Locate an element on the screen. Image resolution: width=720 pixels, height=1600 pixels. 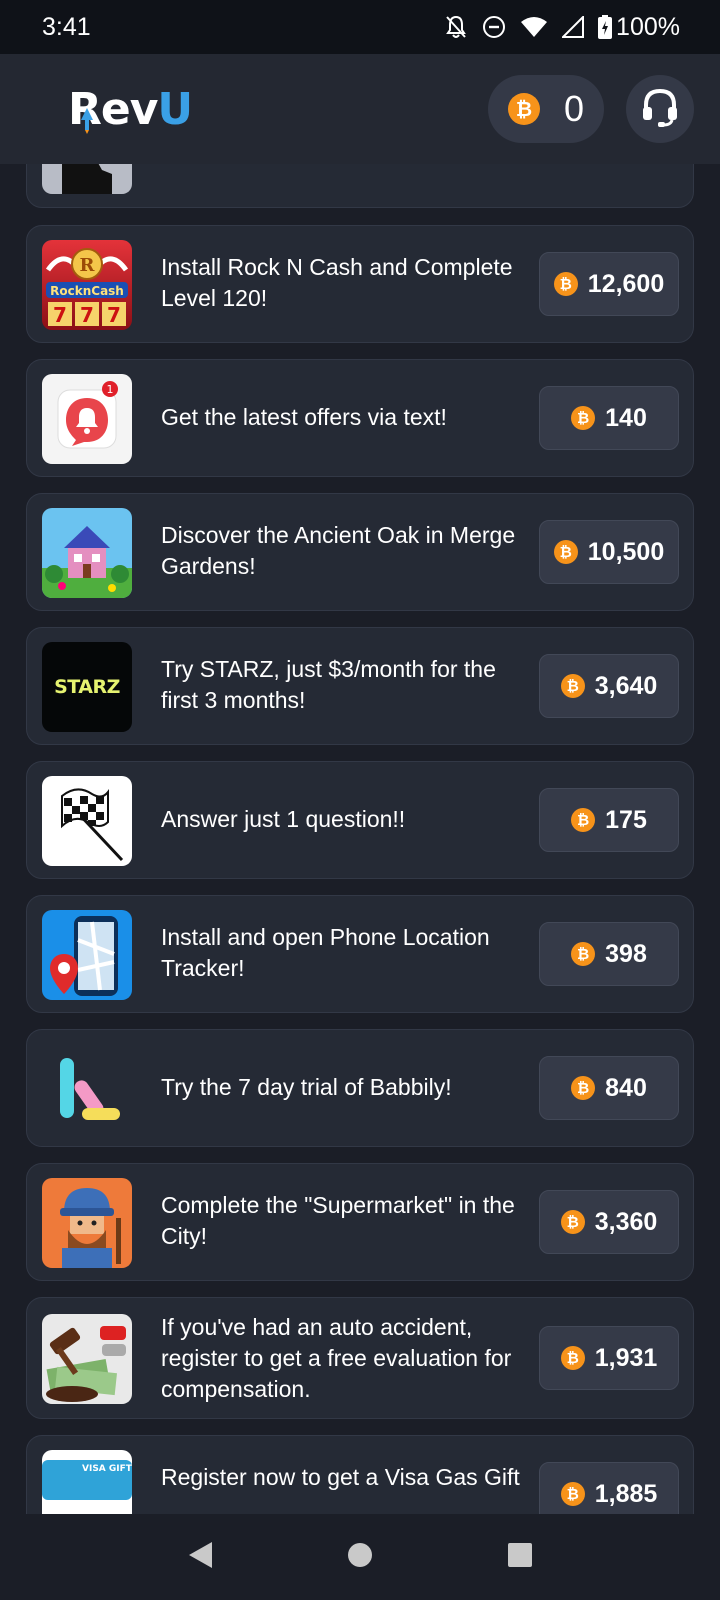
offer-card is located at coordinates (360, 186).